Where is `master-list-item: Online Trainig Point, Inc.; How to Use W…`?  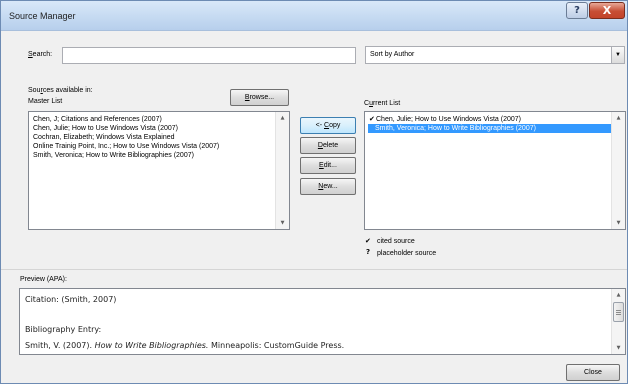 master-list-item: Online Trainig Point, Inc.; How to Use W… is located at coordinates (126, 146).